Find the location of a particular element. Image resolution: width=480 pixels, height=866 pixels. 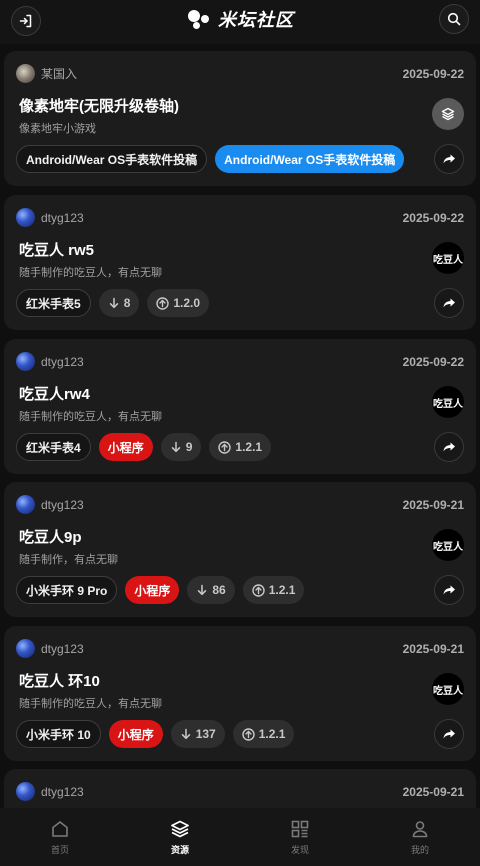

post-title: 吃豆人 rw5 is located at coordinates (57, 250).